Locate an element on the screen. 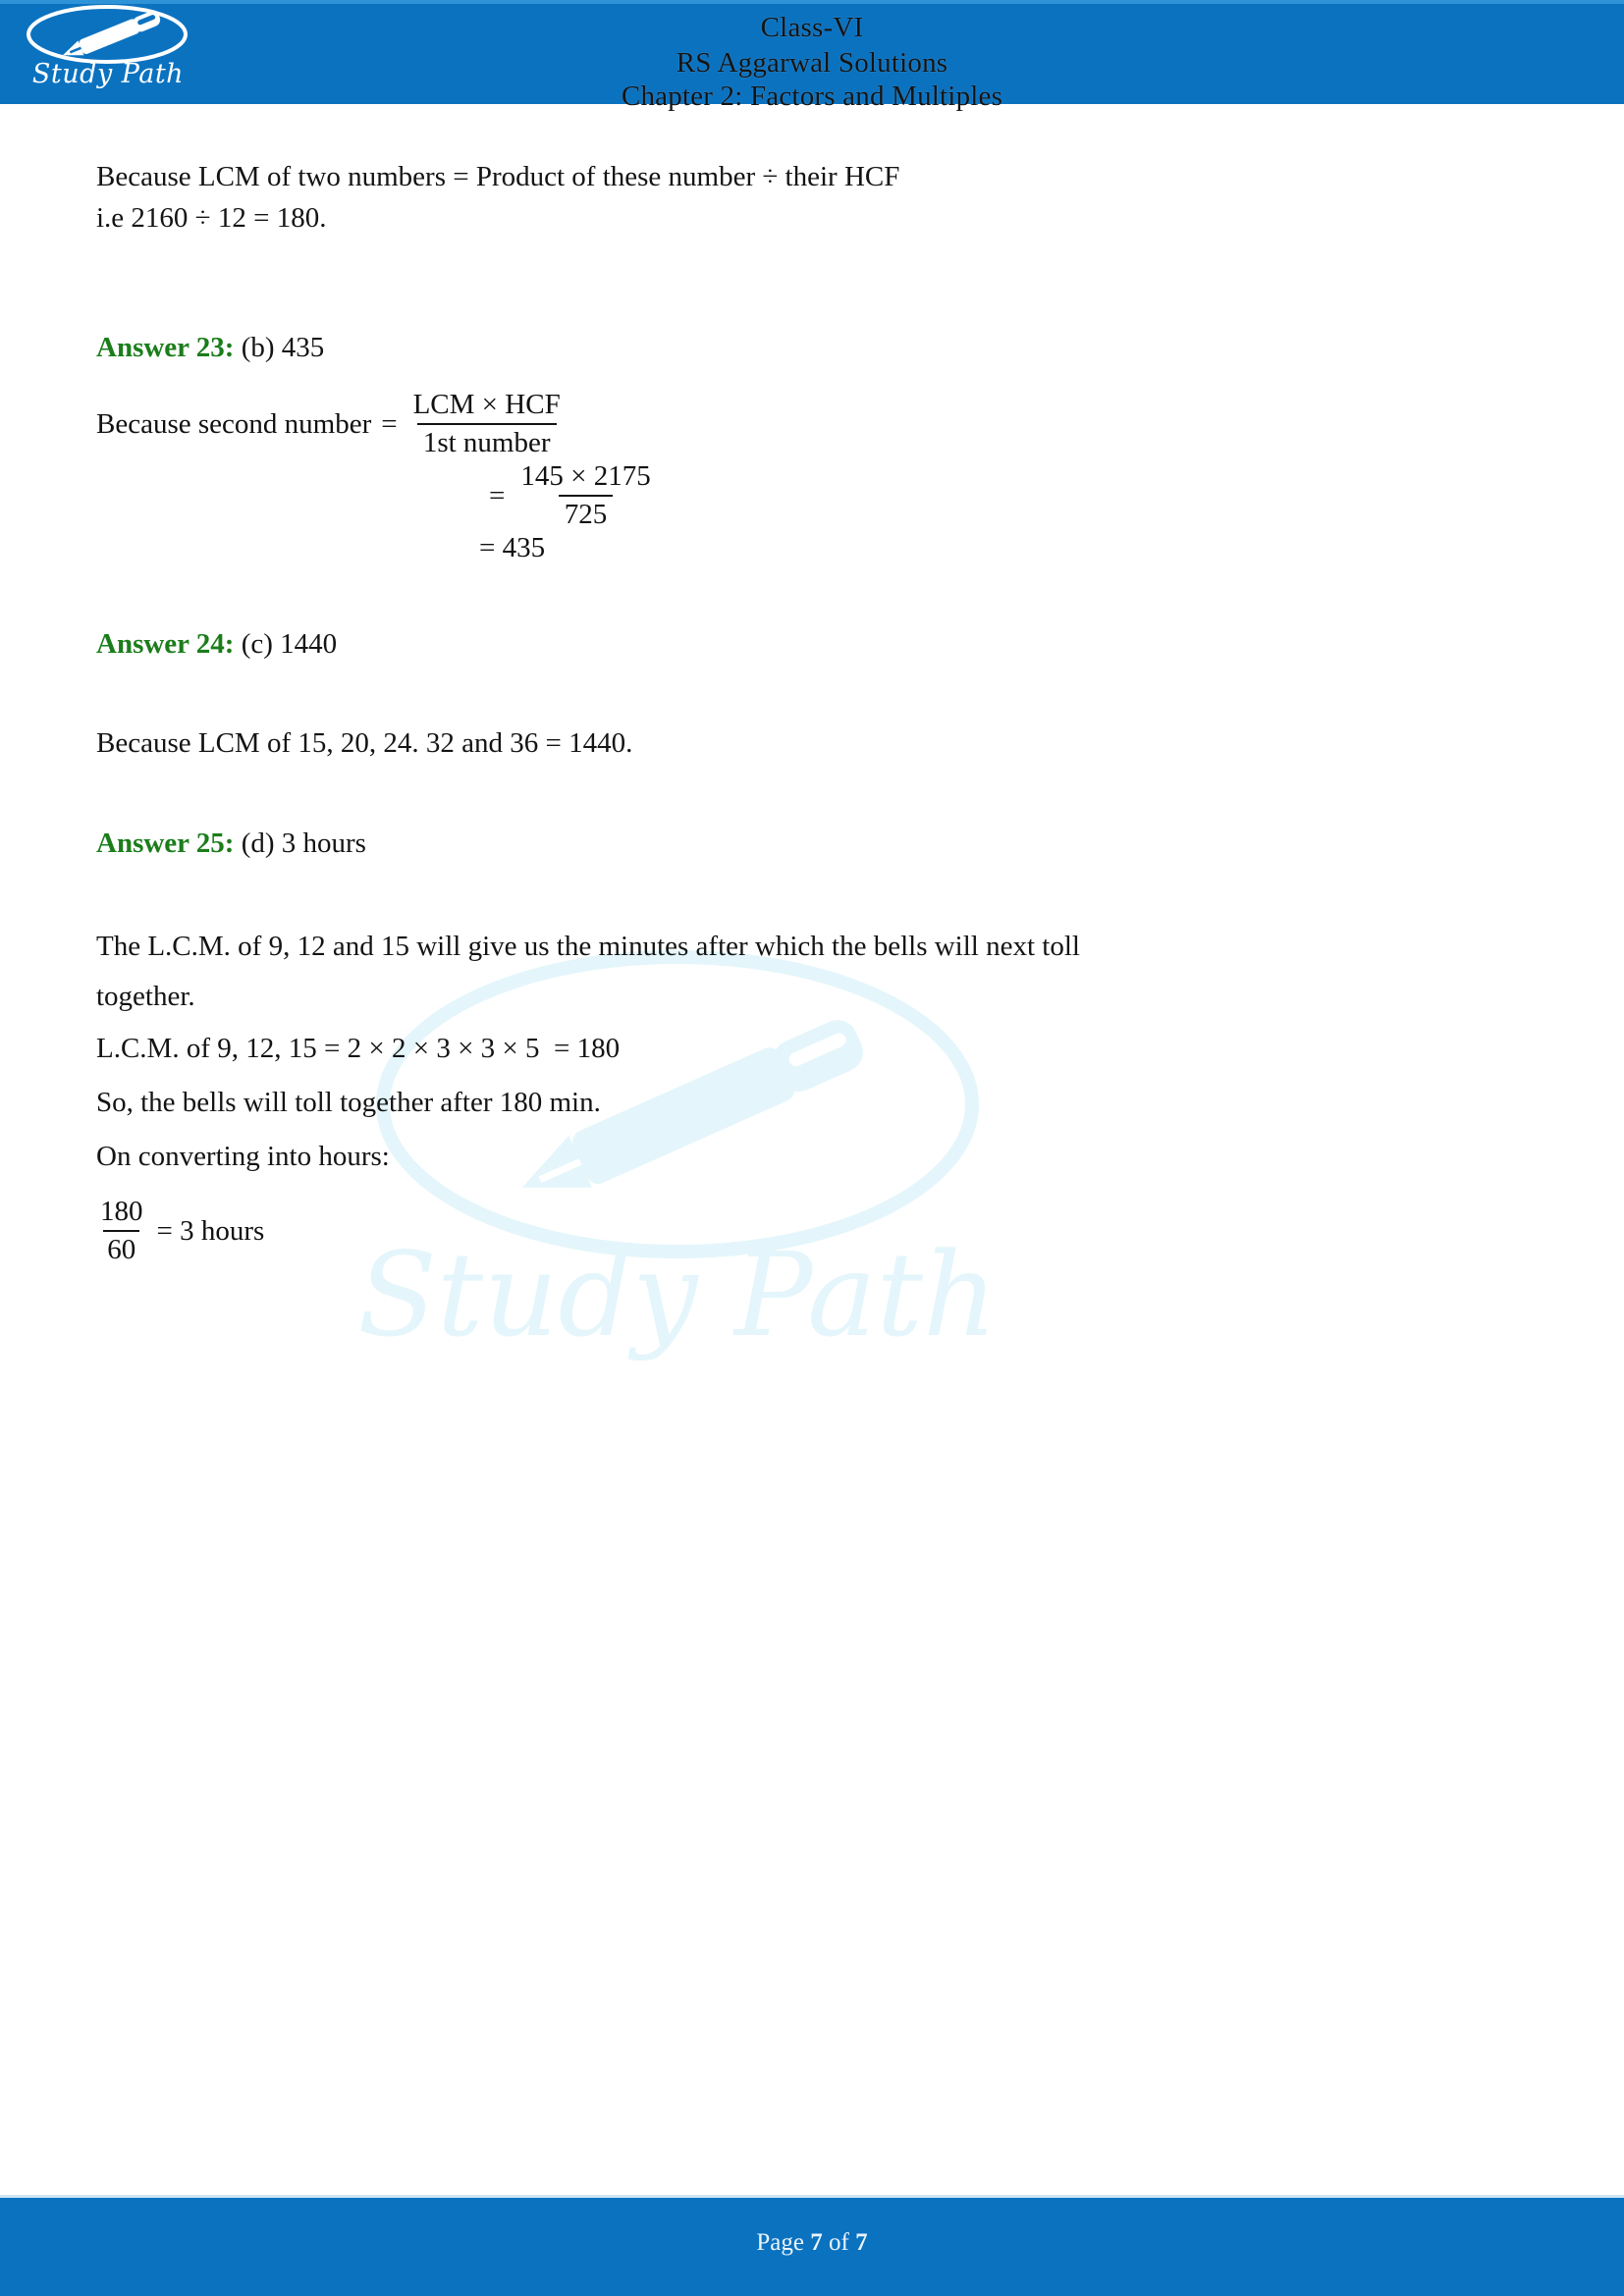 The height and width of the screenshot is (2296, 1624). header-book-line: RS Aggarwal Solutions is located at coordinates (812, 63).